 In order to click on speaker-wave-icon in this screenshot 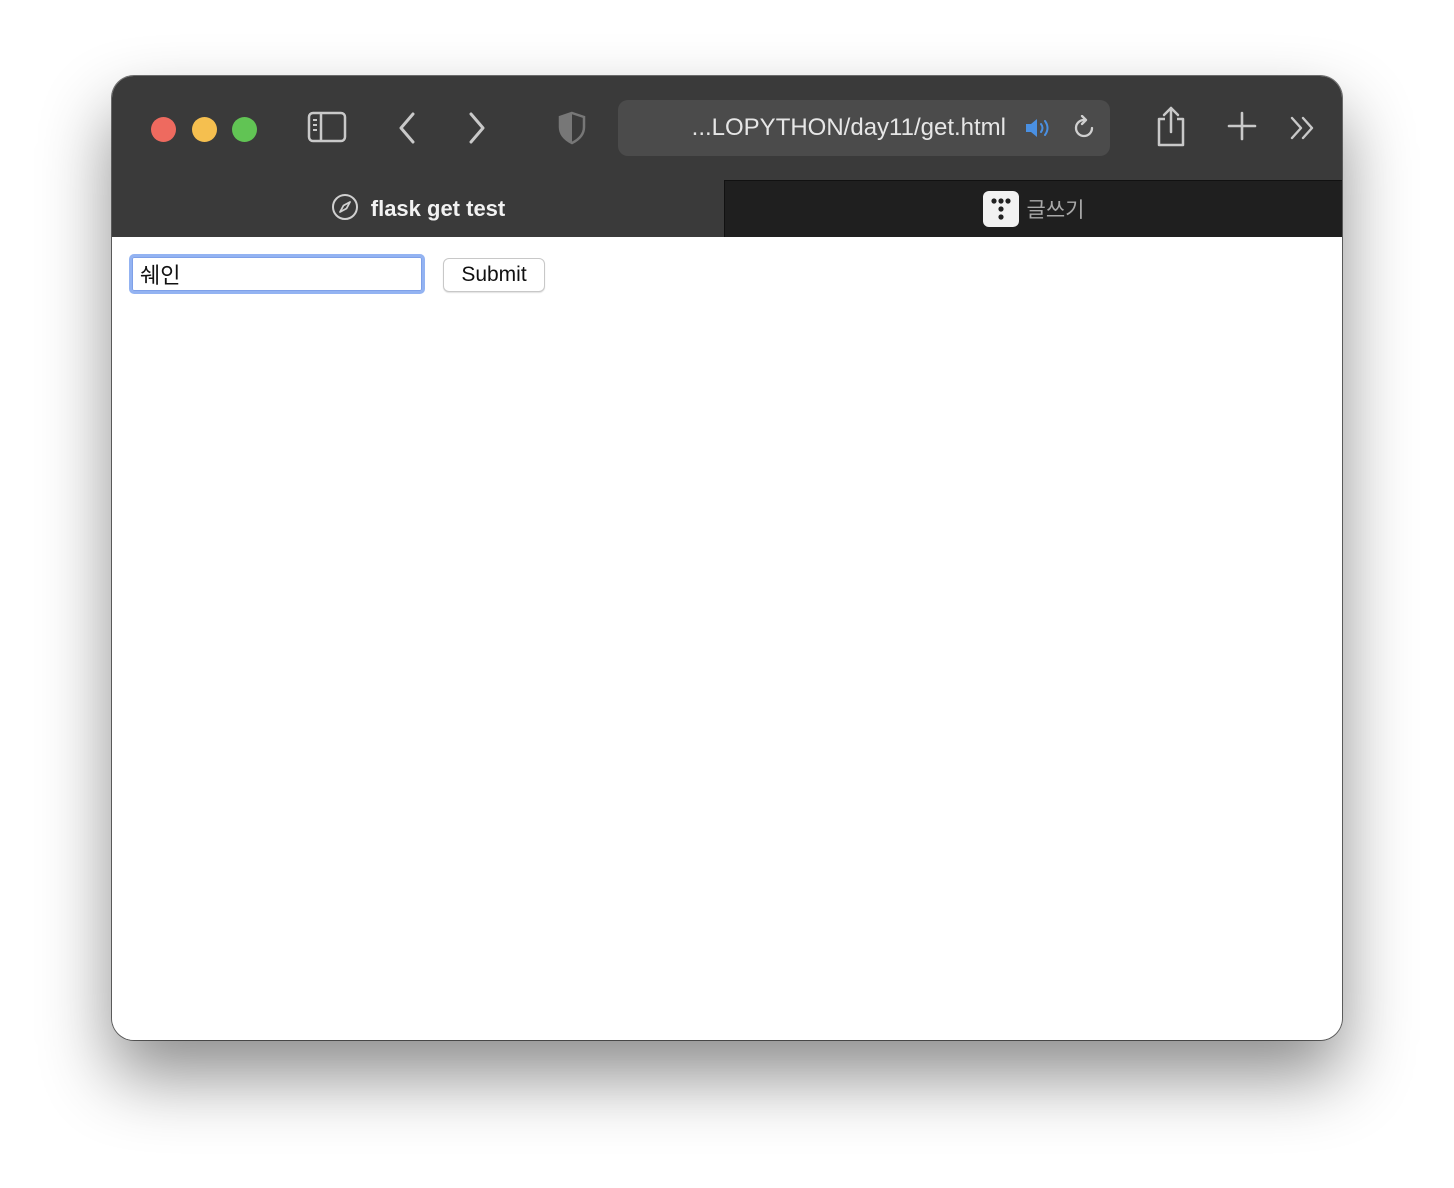, I will do `click(1039, 128)`.